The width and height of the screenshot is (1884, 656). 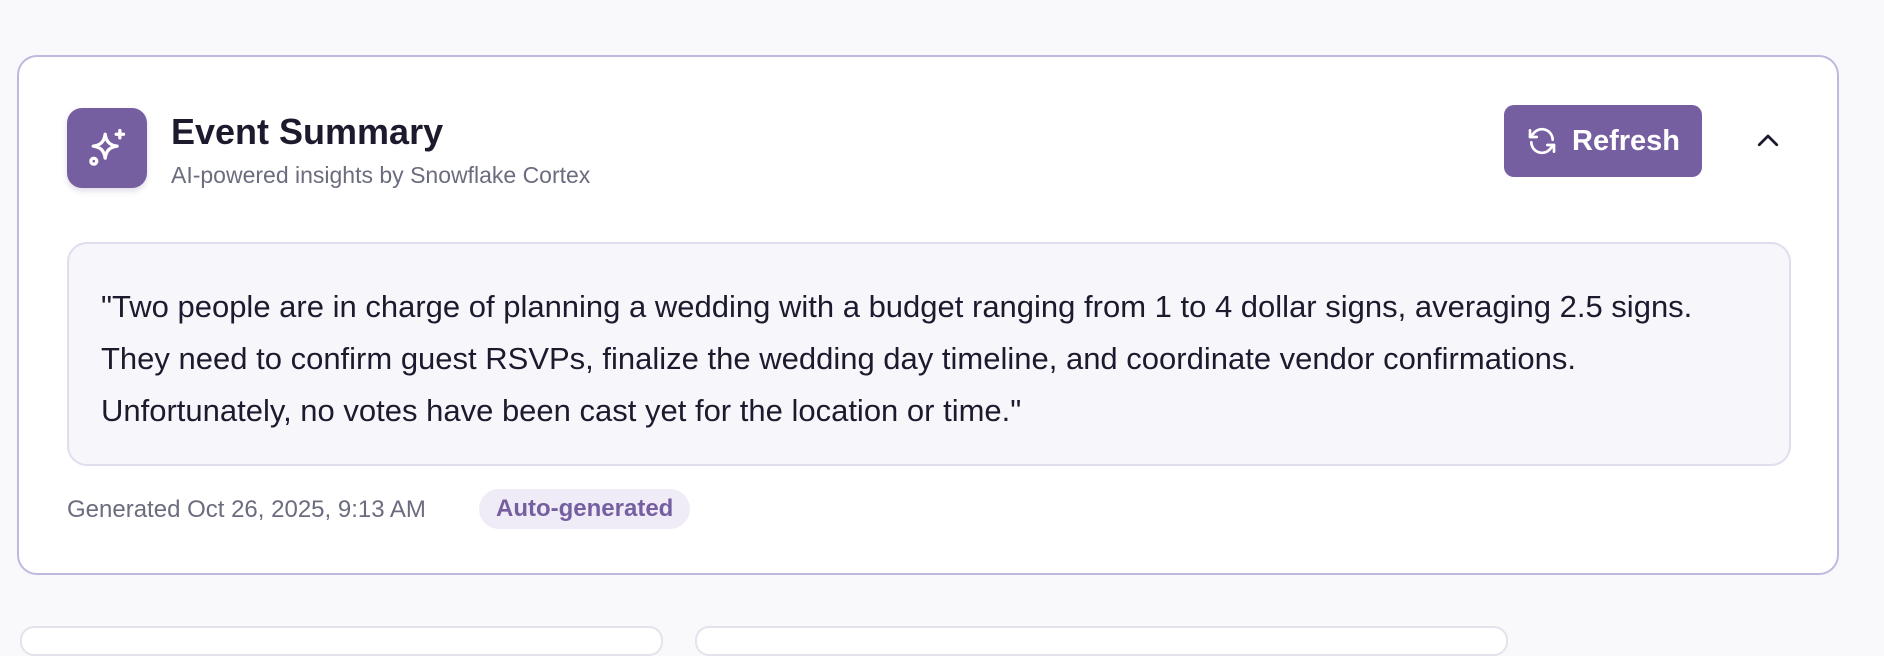 I want to click on generated-timestamp: Generated Oct 26, 2025, 9:13 AM, so click(x=246, y=509).